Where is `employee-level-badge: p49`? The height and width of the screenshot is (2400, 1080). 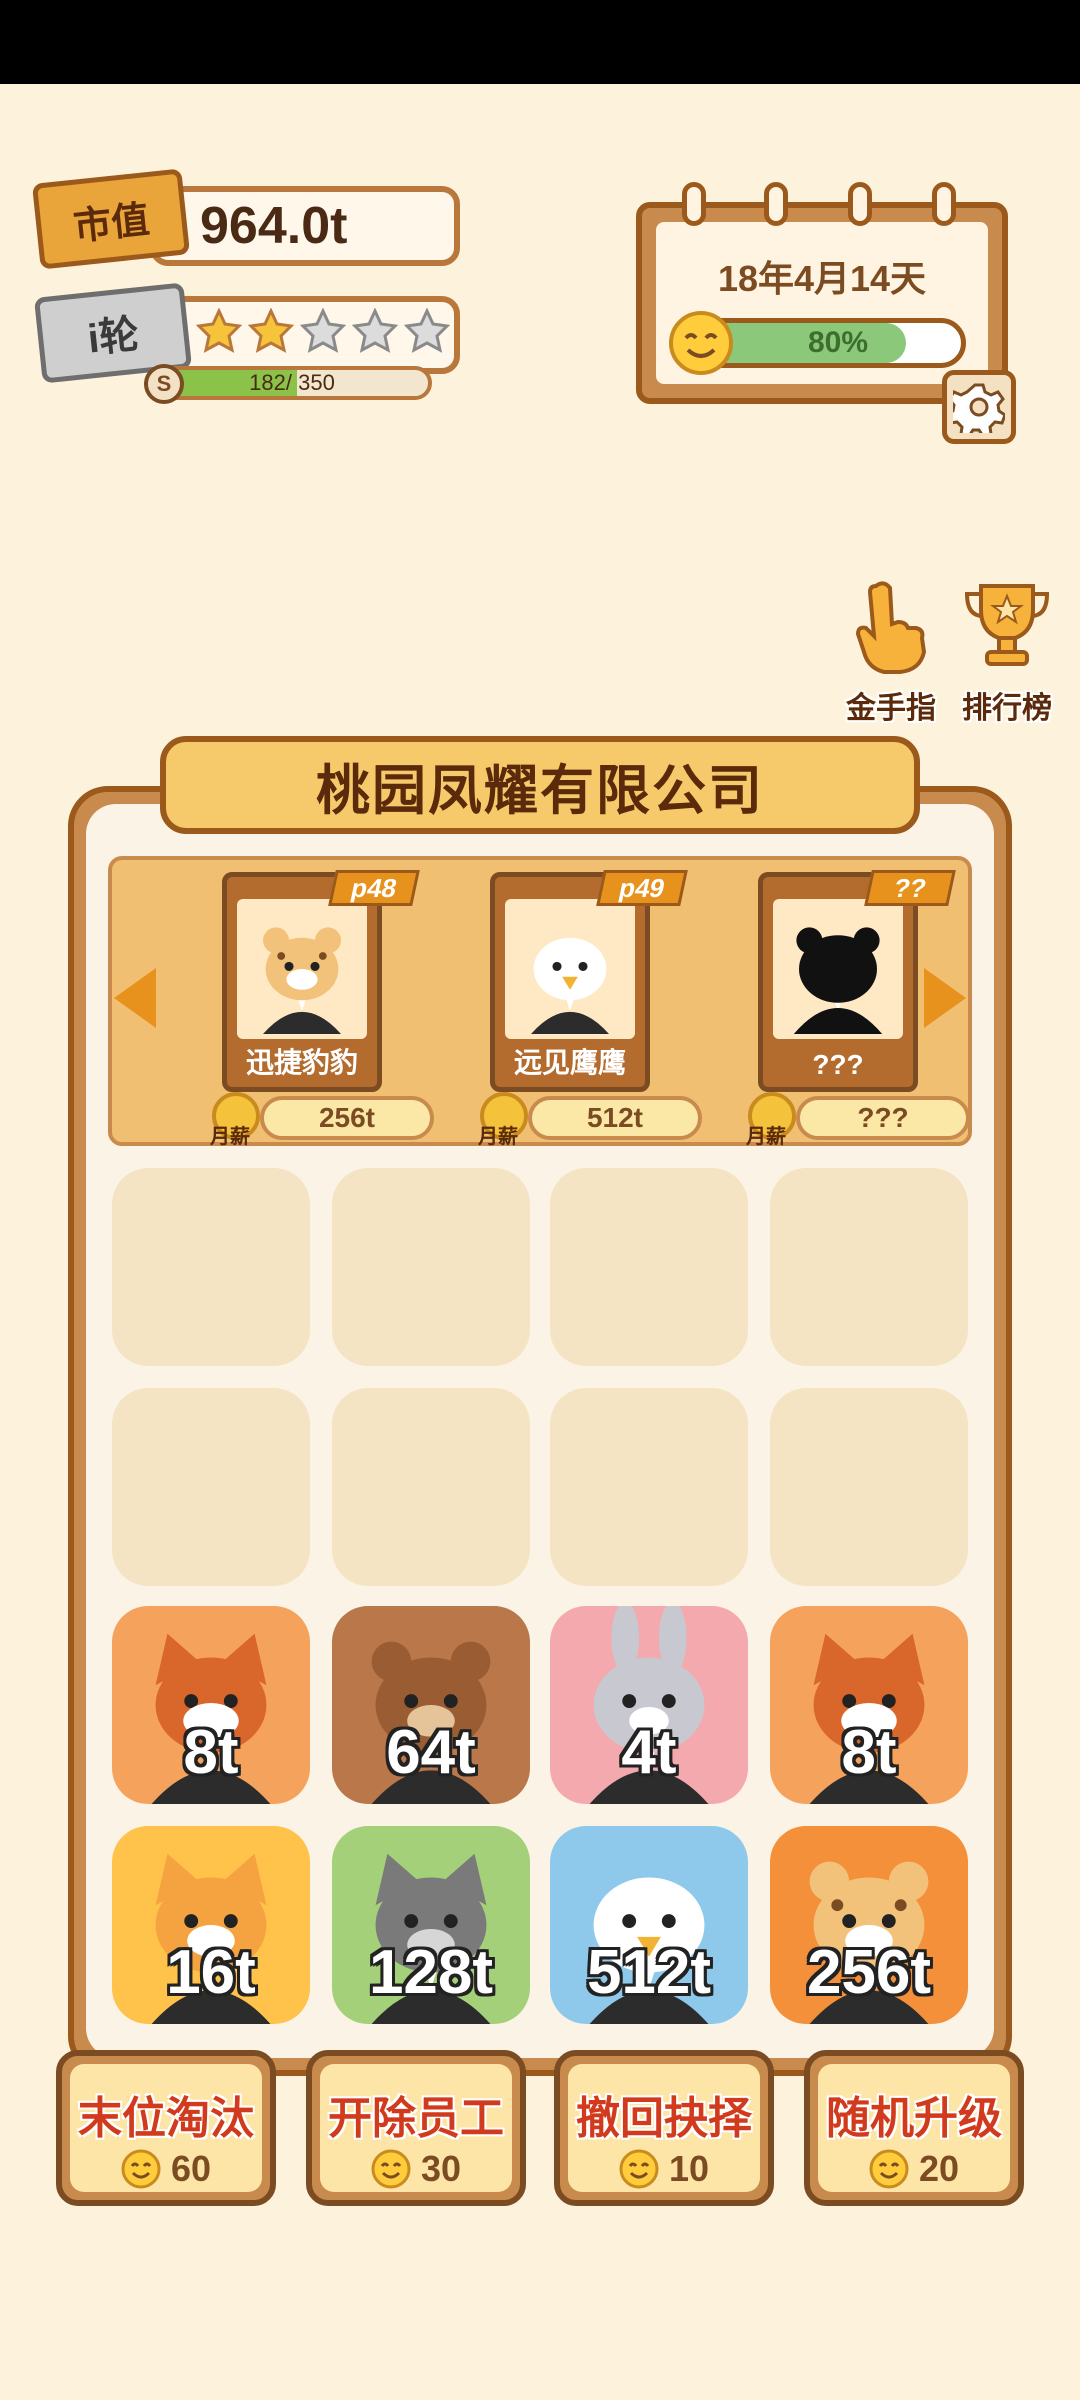
employee-level-badge: p49 is located at coordinates (642, 888).